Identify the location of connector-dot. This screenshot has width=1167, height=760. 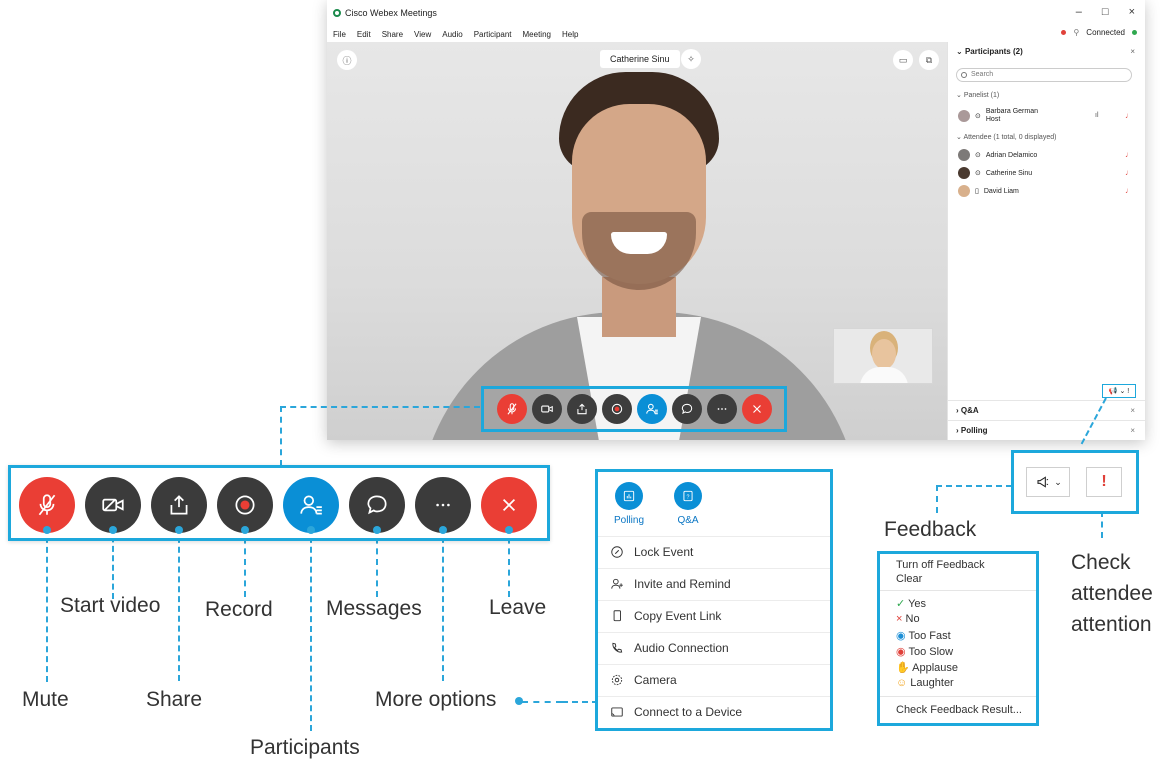
(245, 530).